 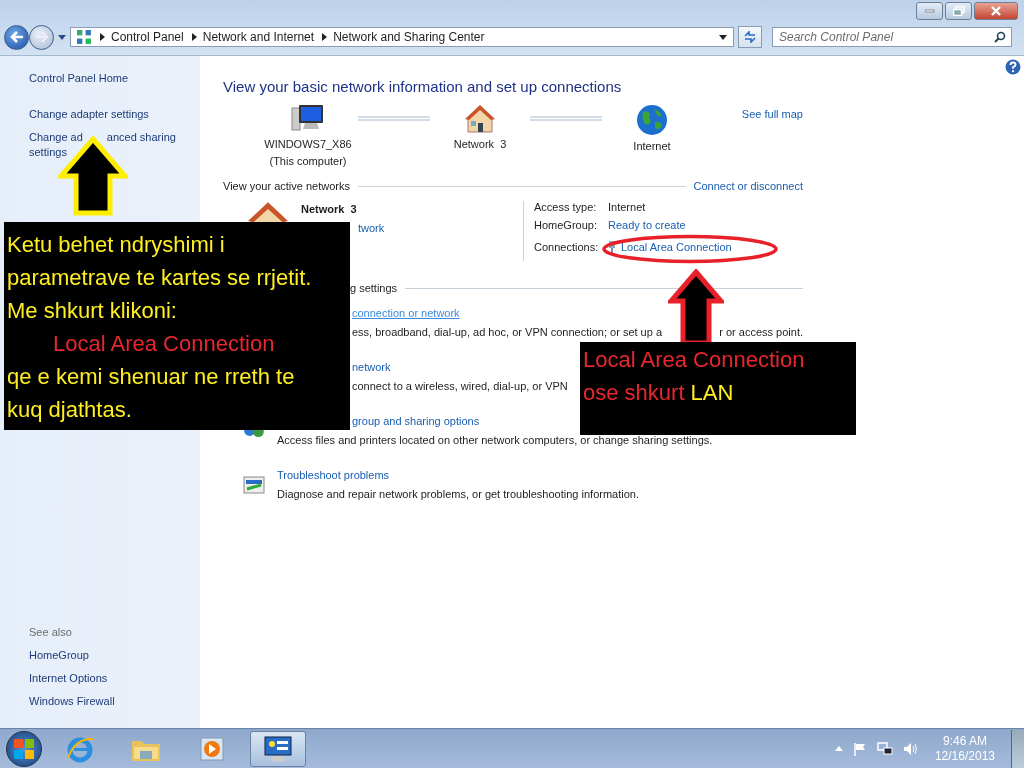 I want to click on callout-text: ose shkurt, so click(x=634, y=393).